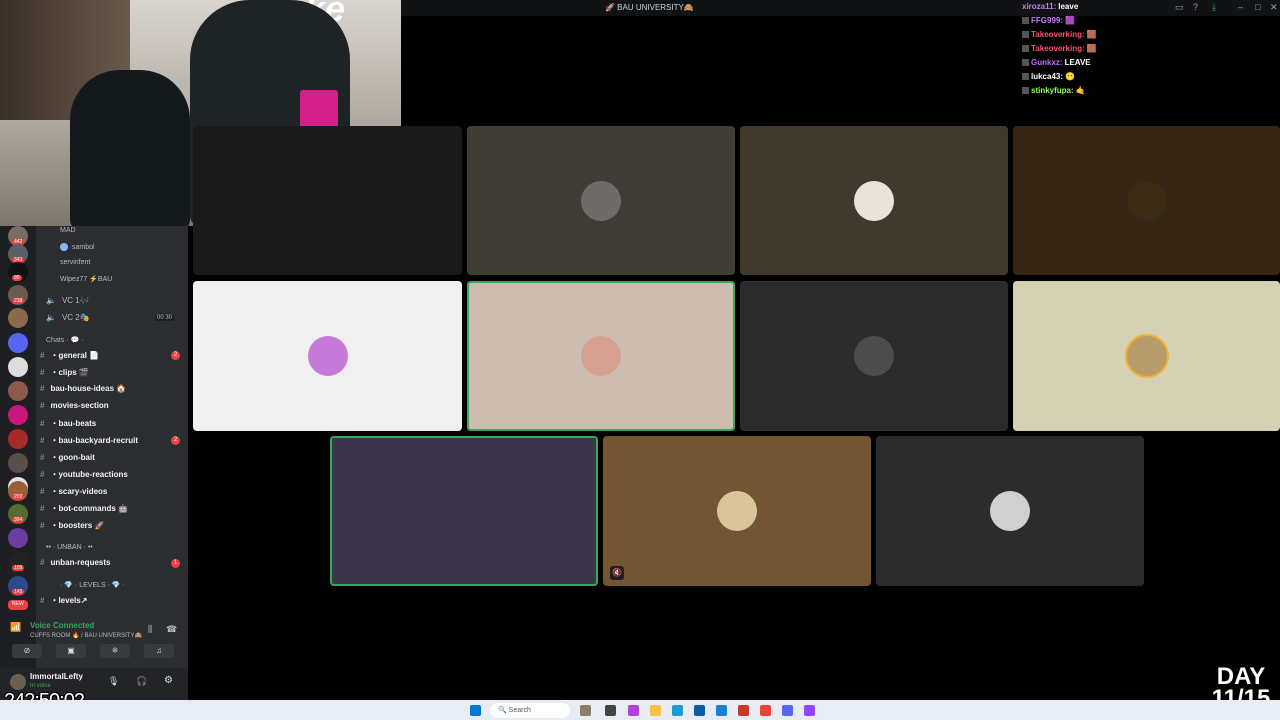 This screenshot has height=720, width=1280. What do you see at coordinates (677, 710) in the screenshot?
I see `edge-icon` at bounding box center [677, 710].